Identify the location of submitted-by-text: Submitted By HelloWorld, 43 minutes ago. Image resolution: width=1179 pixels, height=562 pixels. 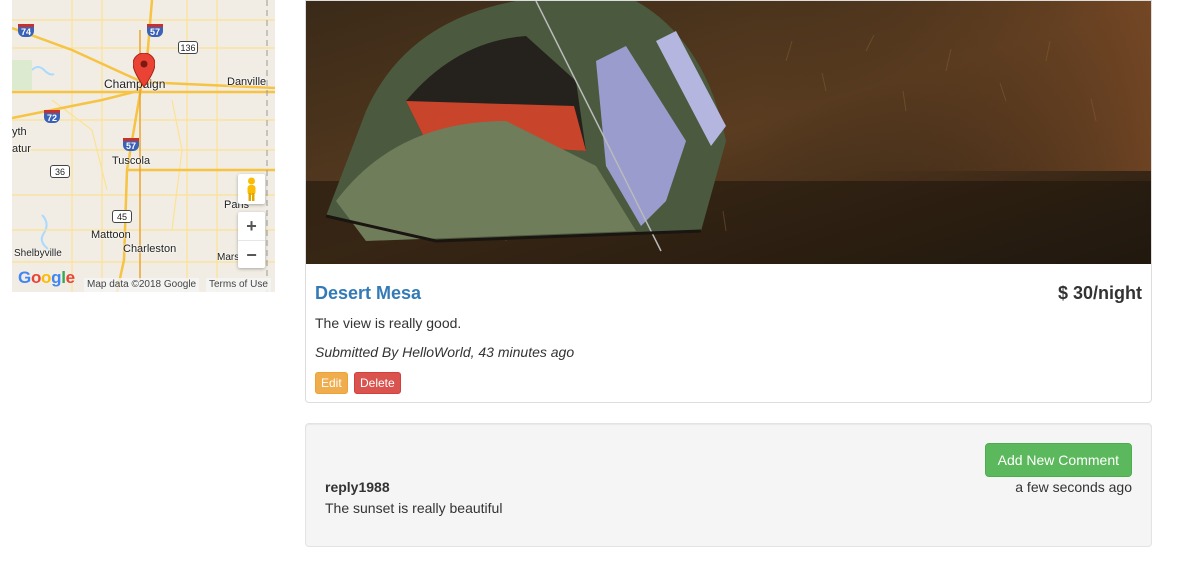
(445, 352).